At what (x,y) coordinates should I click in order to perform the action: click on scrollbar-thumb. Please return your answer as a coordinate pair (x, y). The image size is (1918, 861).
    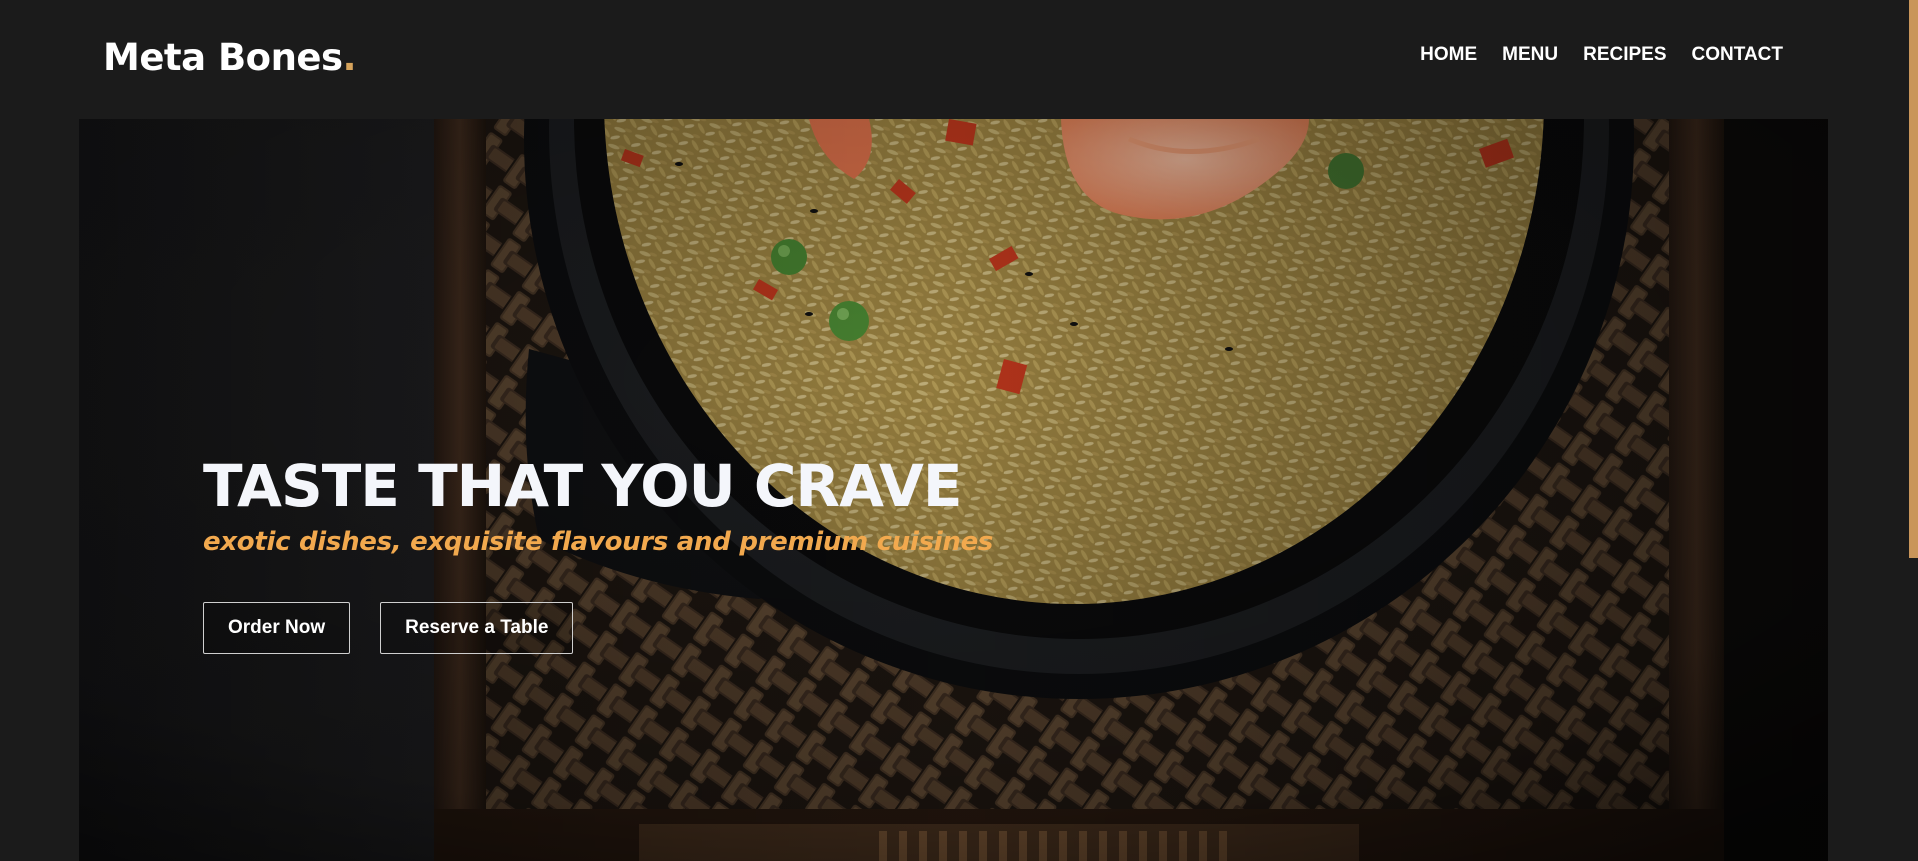
    Looking at the image, I should click on (1913, 279).